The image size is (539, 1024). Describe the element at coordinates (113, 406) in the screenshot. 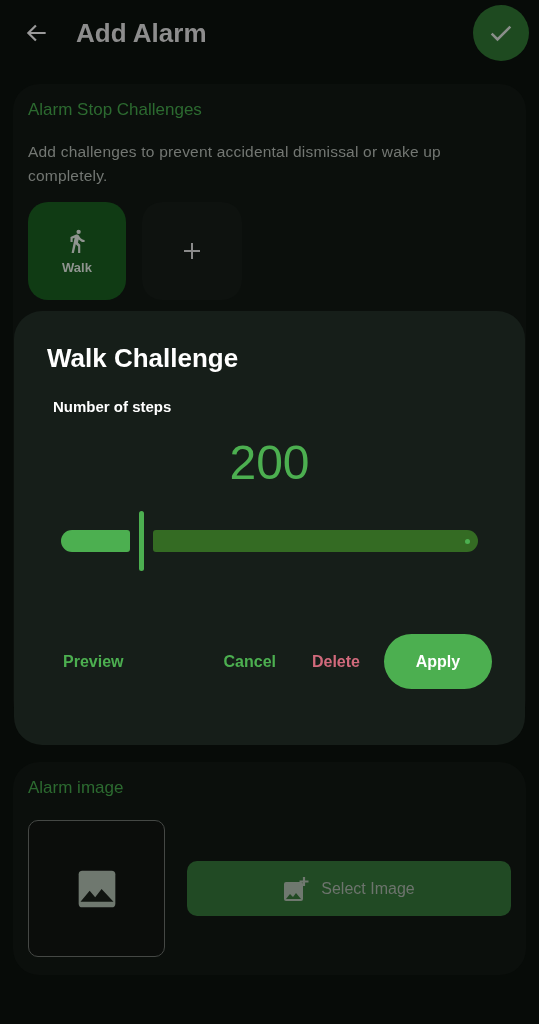

I see `field-label: Number of steps` at that location.